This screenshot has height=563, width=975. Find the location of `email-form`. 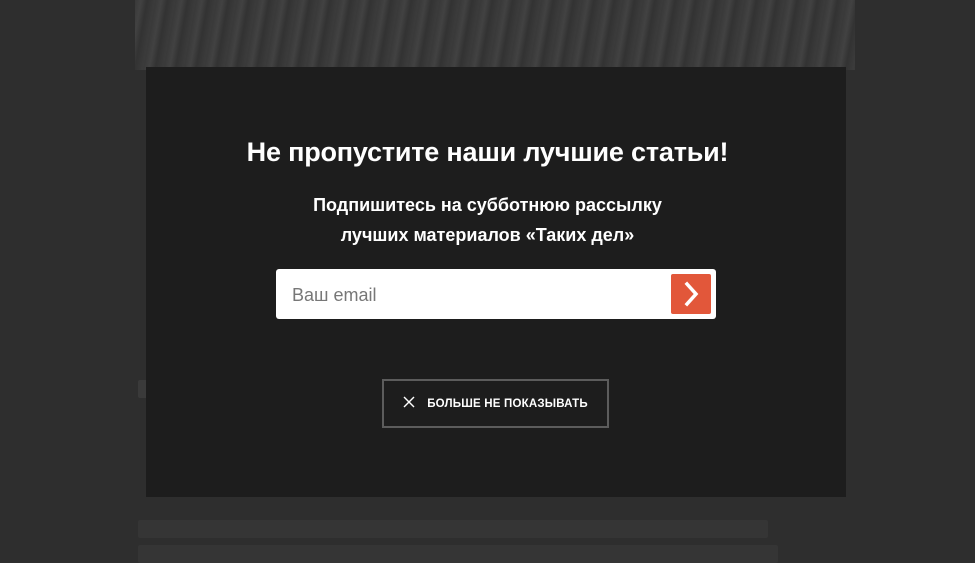

email-form is located at coordinates (496, 295).